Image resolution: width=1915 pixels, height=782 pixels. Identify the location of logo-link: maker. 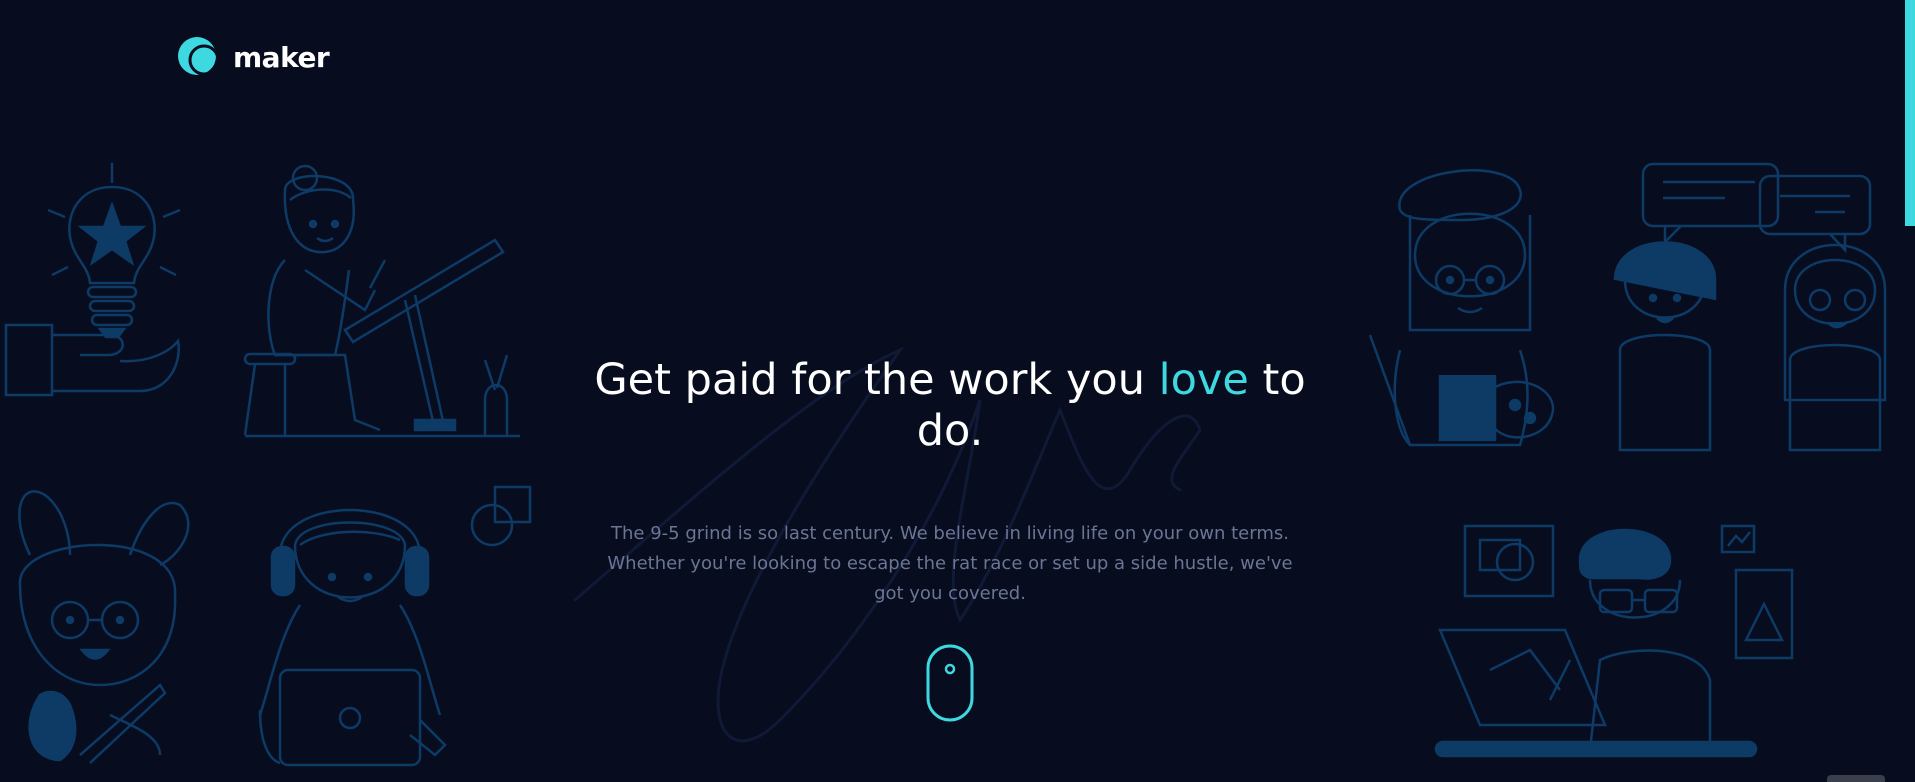
(253, 57).